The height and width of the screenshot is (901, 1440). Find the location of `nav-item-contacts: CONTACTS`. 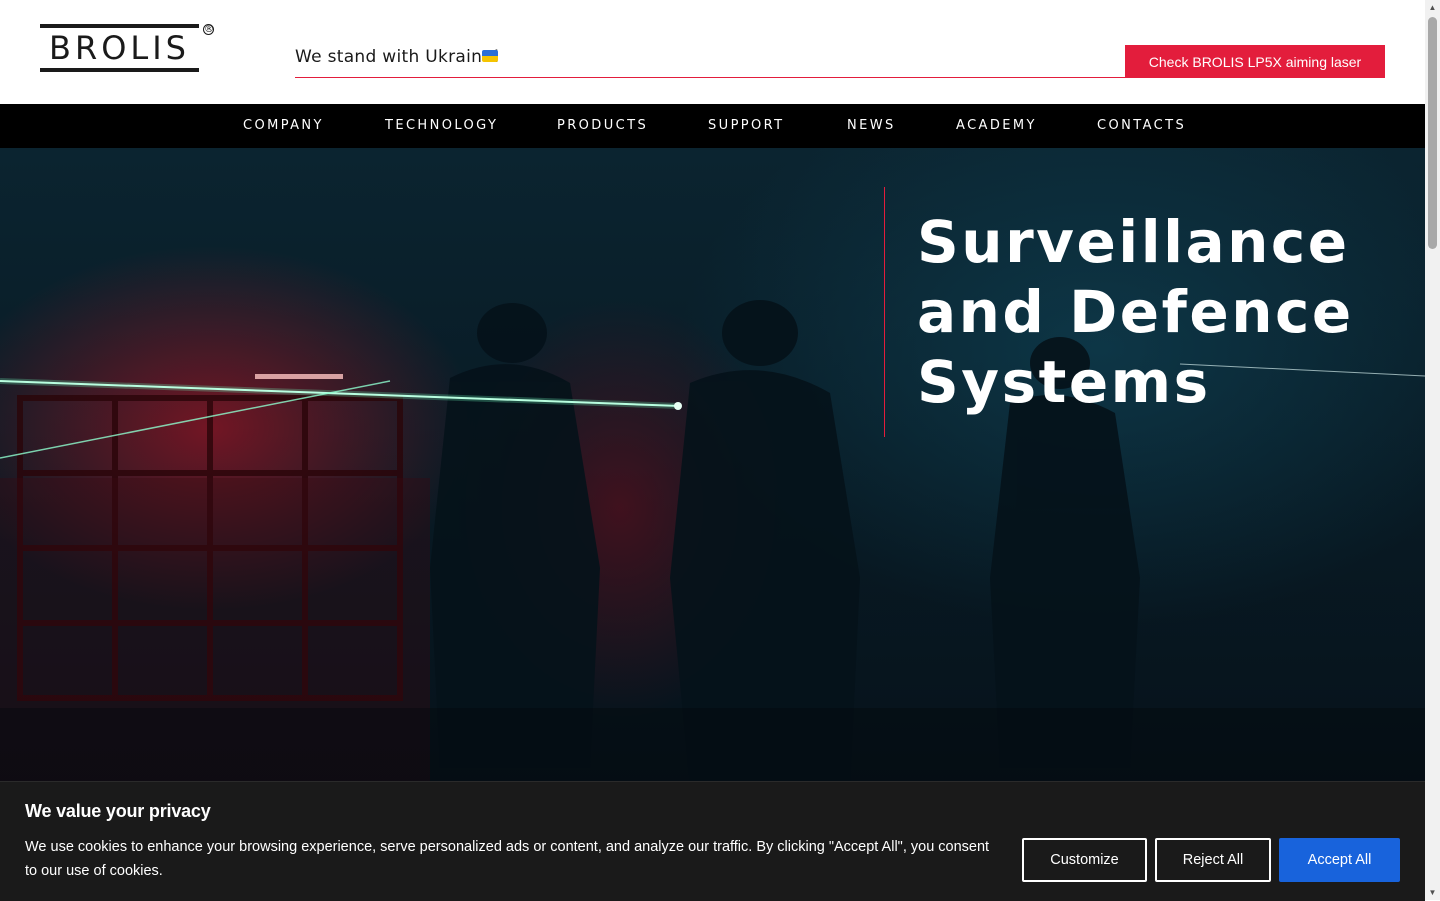

nav-item-contacts: CONTACTS is located at coordinates (1141, 126).